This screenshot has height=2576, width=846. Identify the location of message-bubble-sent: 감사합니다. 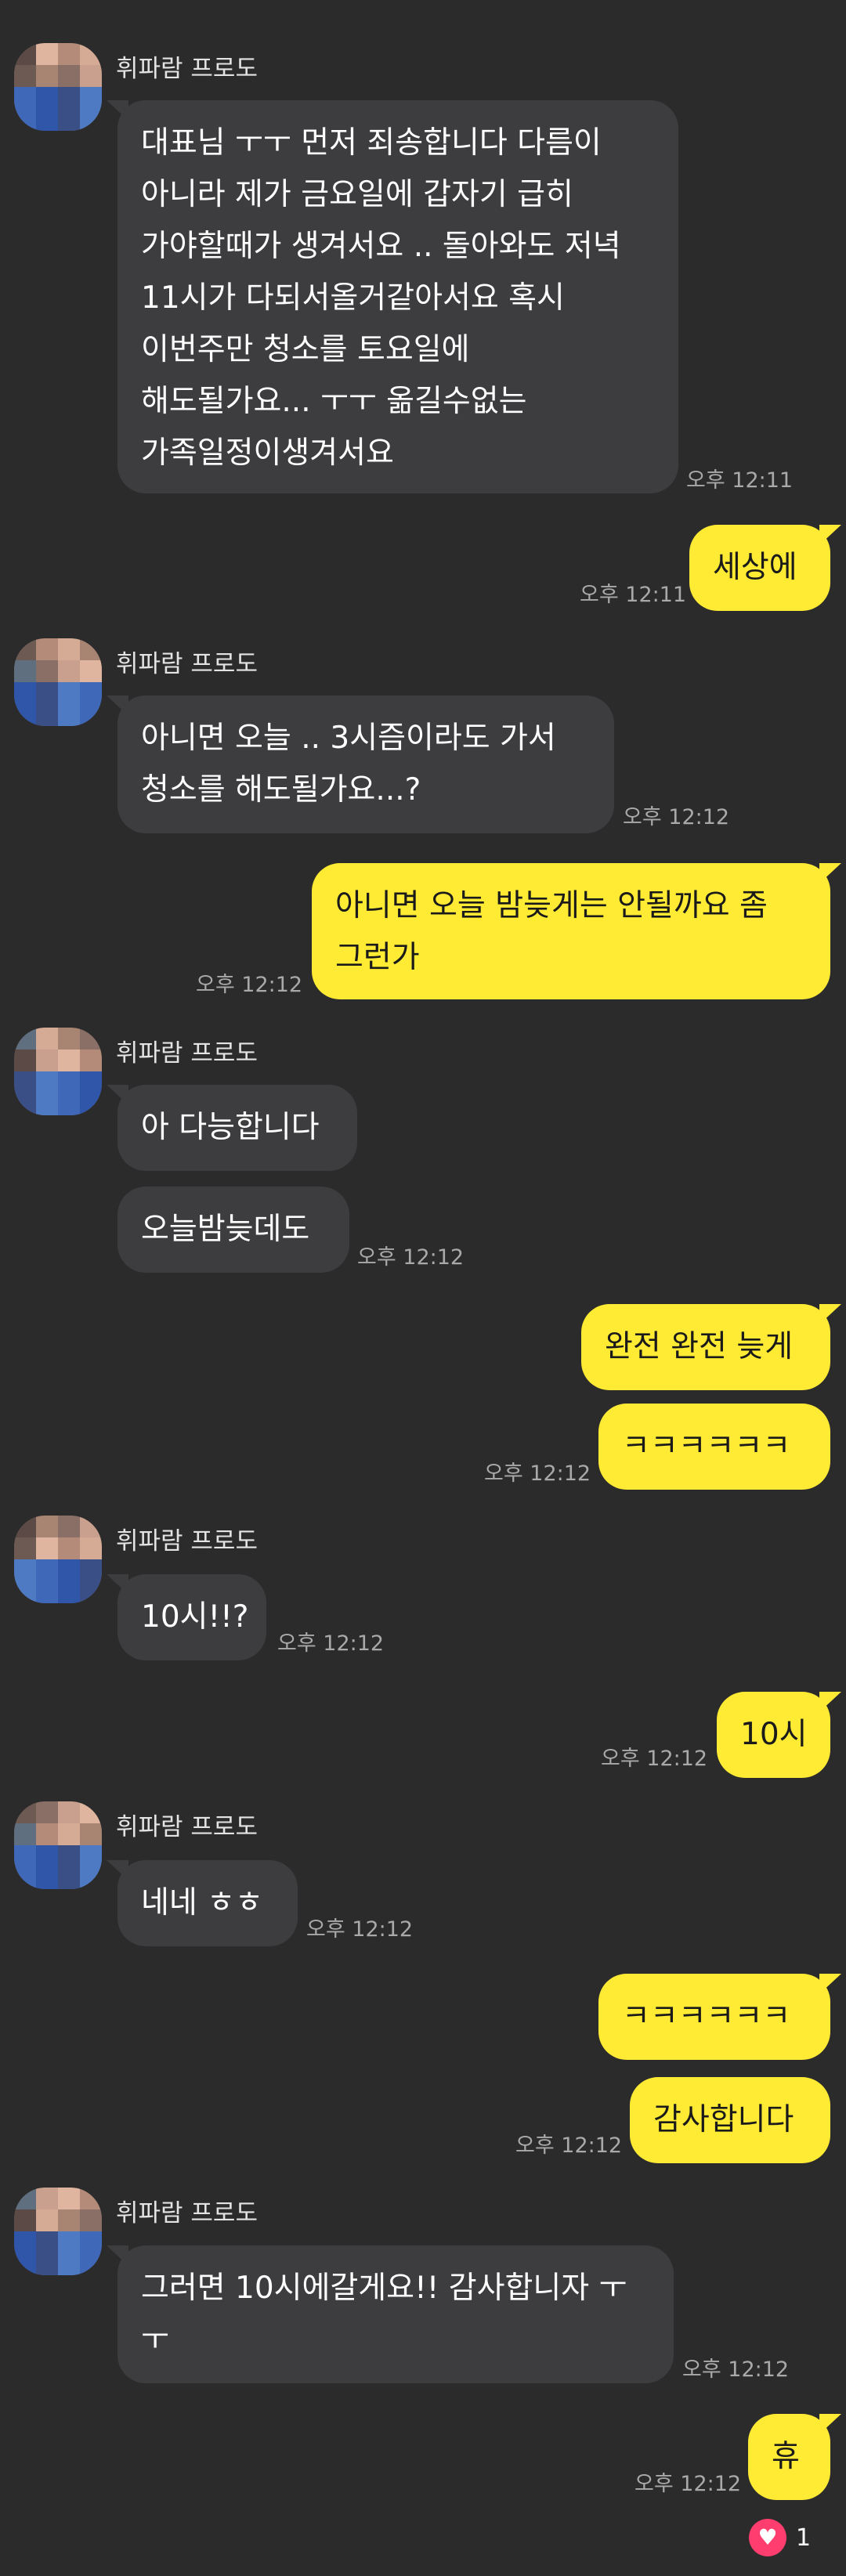
(730, 2120).